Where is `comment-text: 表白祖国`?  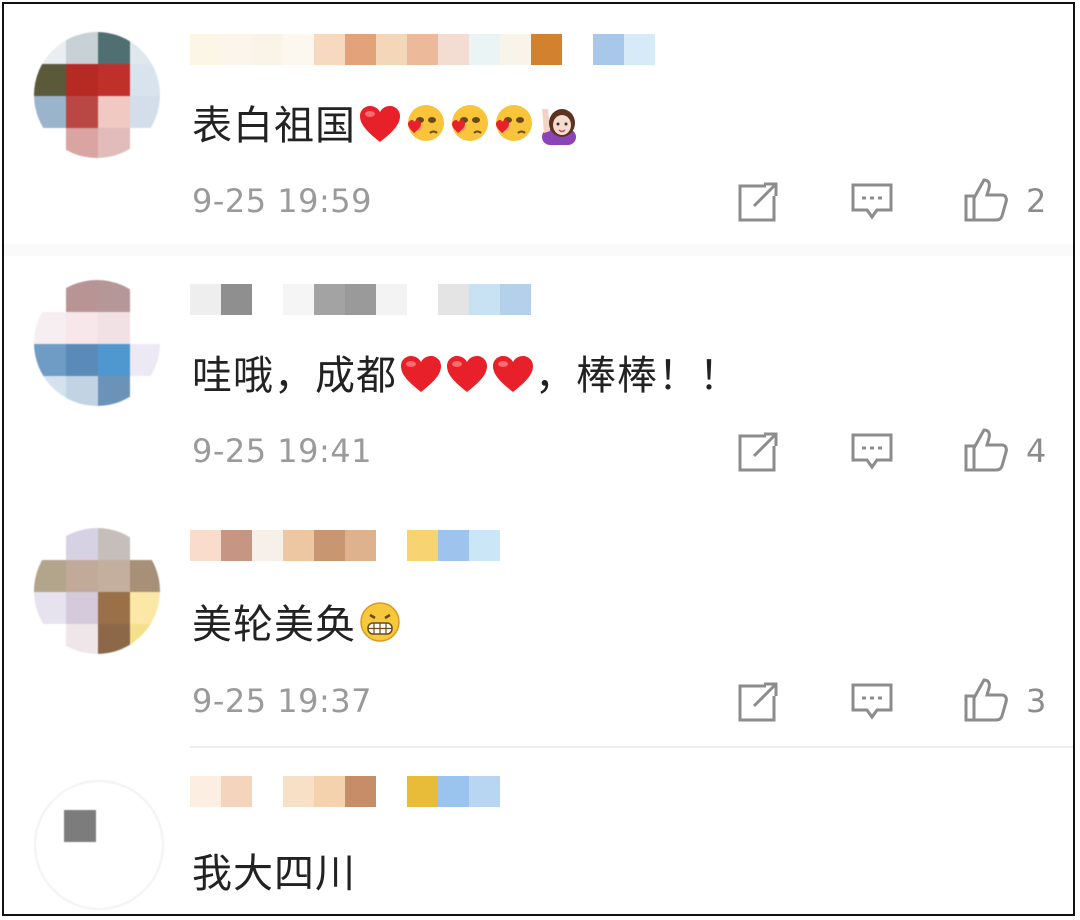 comment-text: 表白祖国 is located at coordinates (387, 129).